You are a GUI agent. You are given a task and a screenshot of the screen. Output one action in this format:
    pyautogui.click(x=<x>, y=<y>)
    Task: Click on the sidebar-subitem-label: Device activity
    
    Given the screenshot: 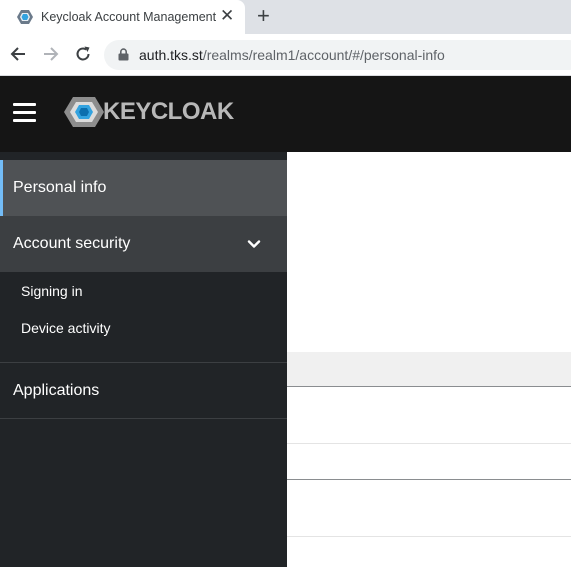 What is the action you would take?
    pyautogui.click(x=66, y=328)
    